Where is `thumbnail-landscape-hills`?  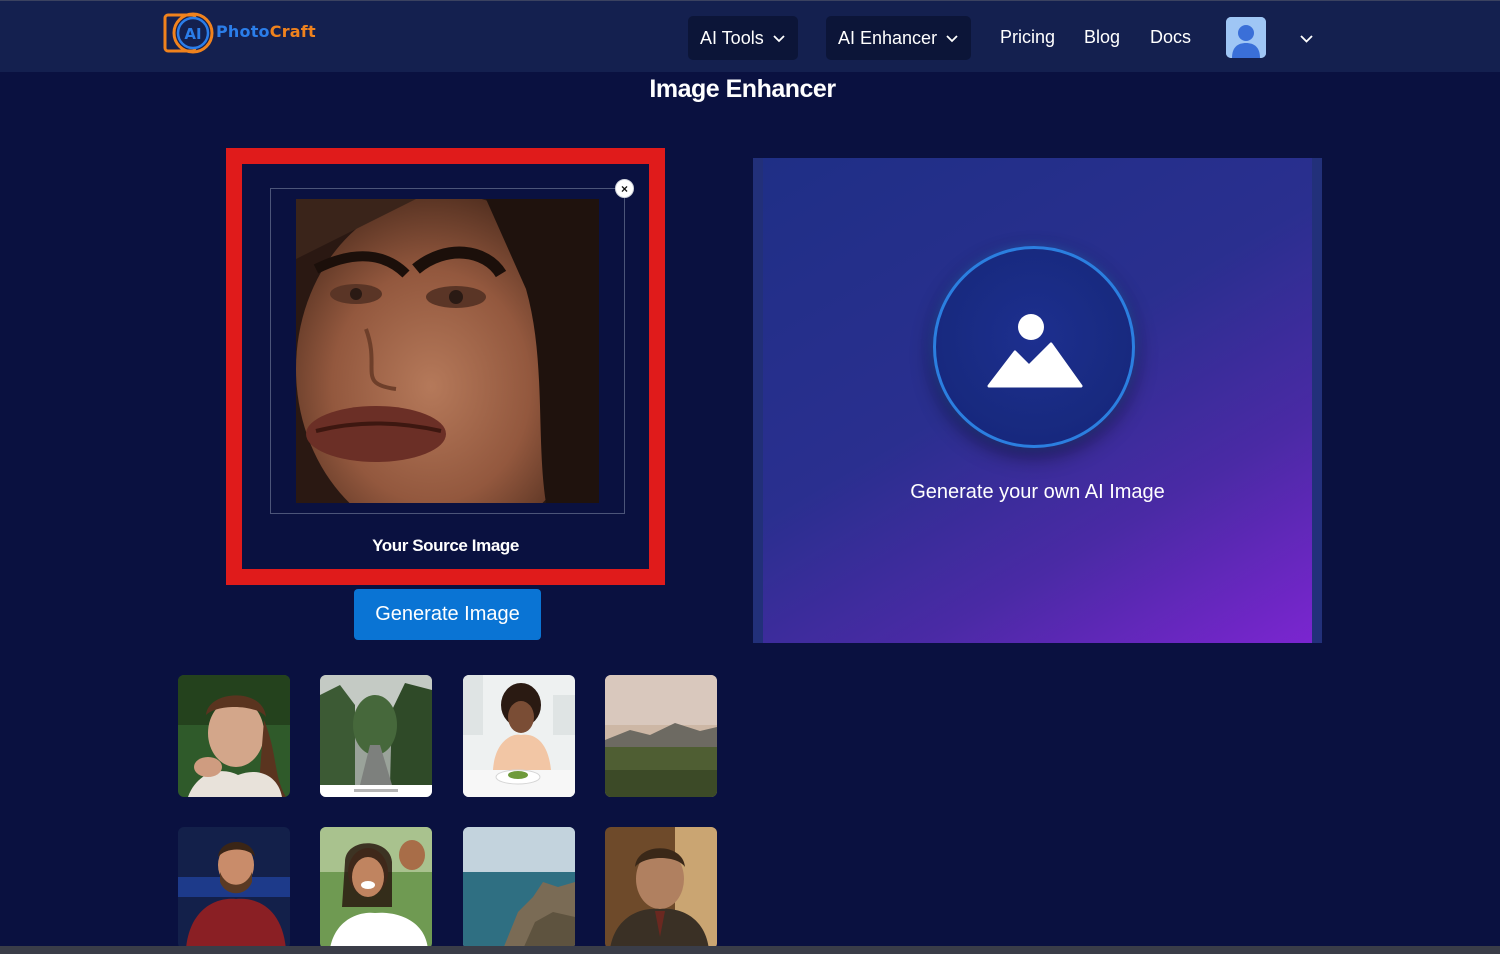 thumbnail-landscape-hills is located at coordinates (661, 736).